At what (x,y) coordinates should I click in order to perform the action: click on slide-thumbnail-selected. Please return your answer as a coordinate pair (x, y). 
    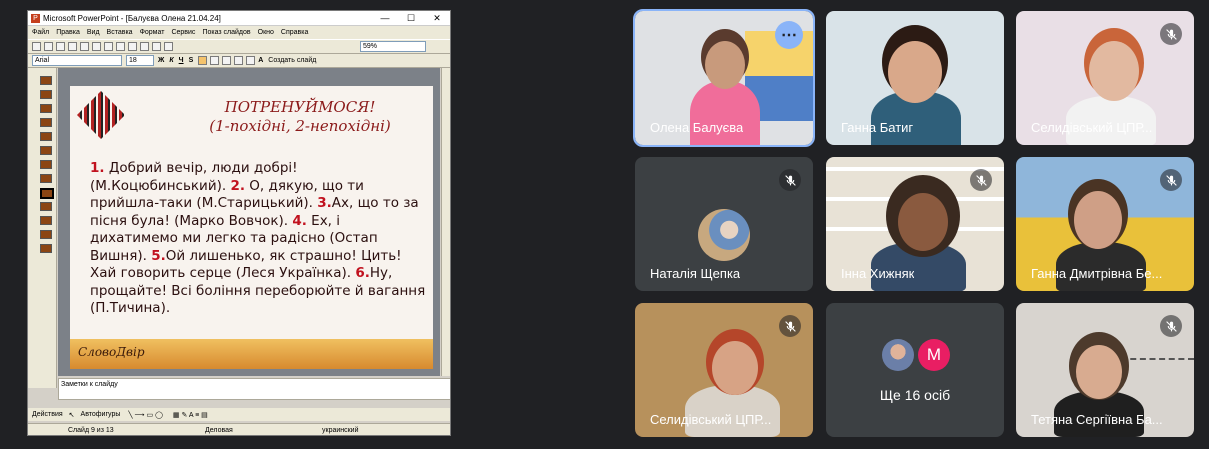
    Looking at the image, I should click on (47, 193).